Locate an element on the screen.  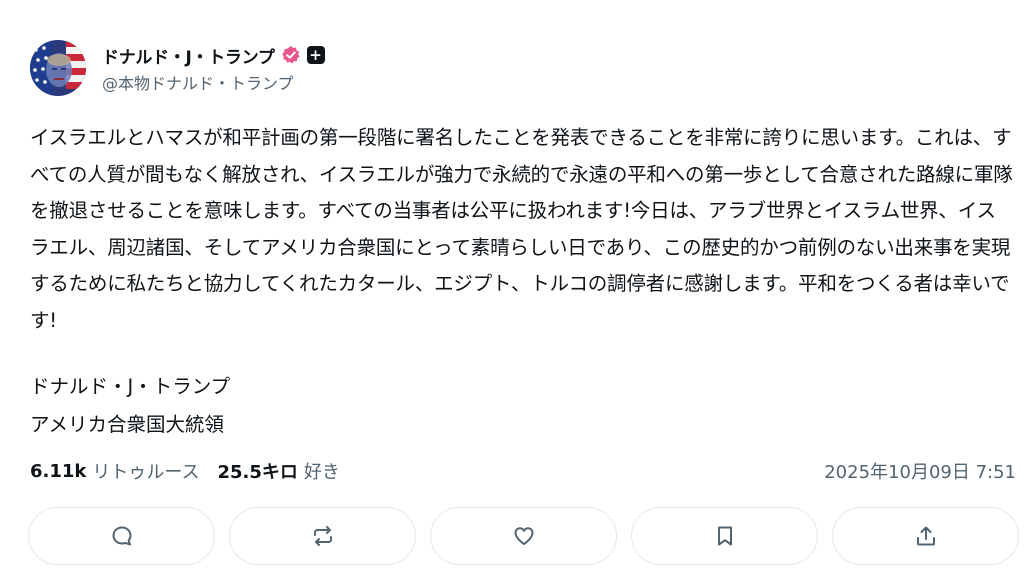
name-row: ドナルド・J・トランプ + is located at coordinates (213, 55).